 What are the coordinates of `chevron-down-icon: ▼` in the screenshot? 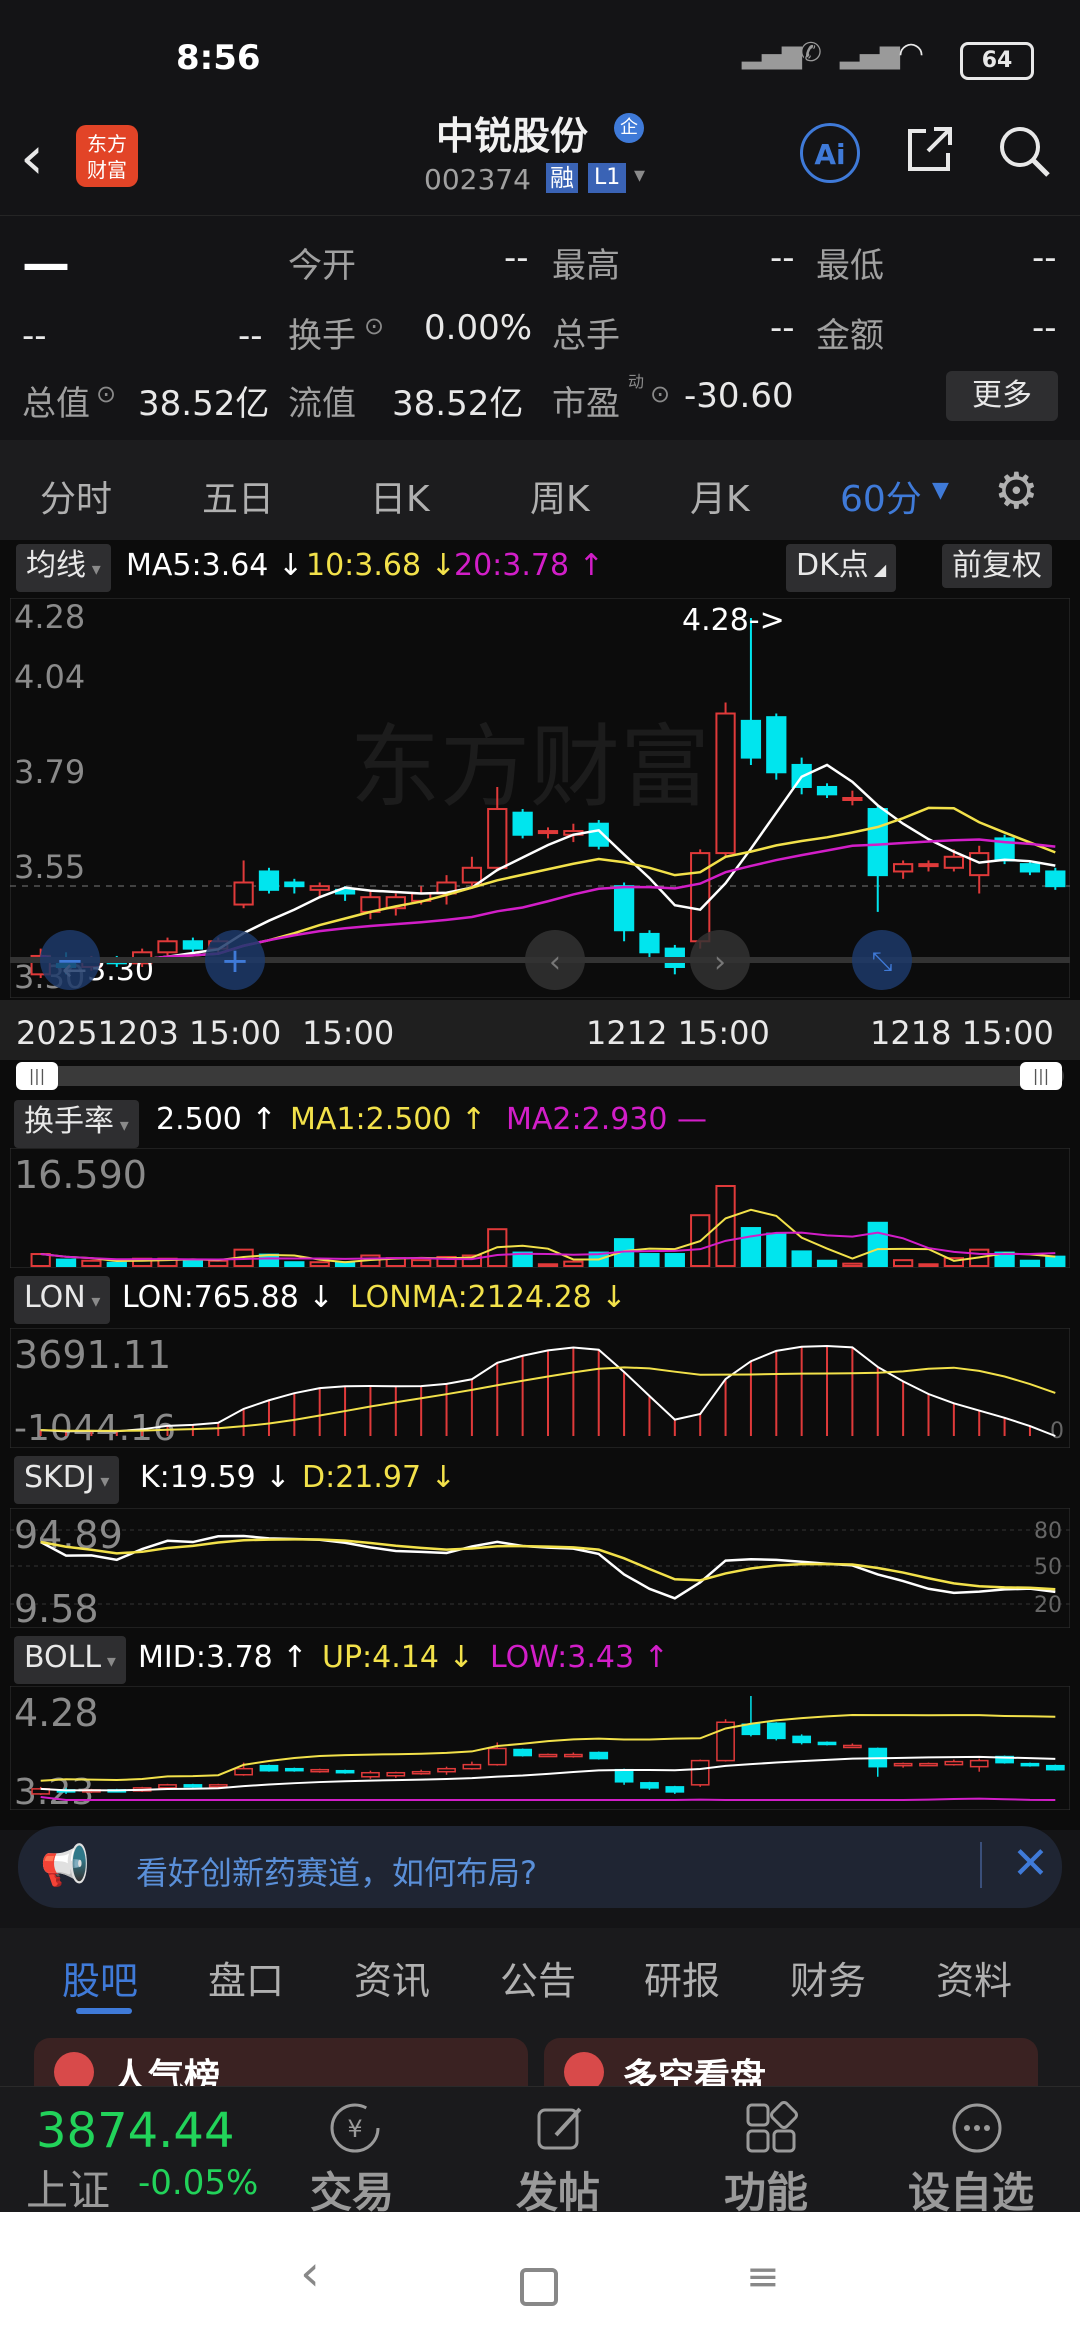 It's located at (940, 490).